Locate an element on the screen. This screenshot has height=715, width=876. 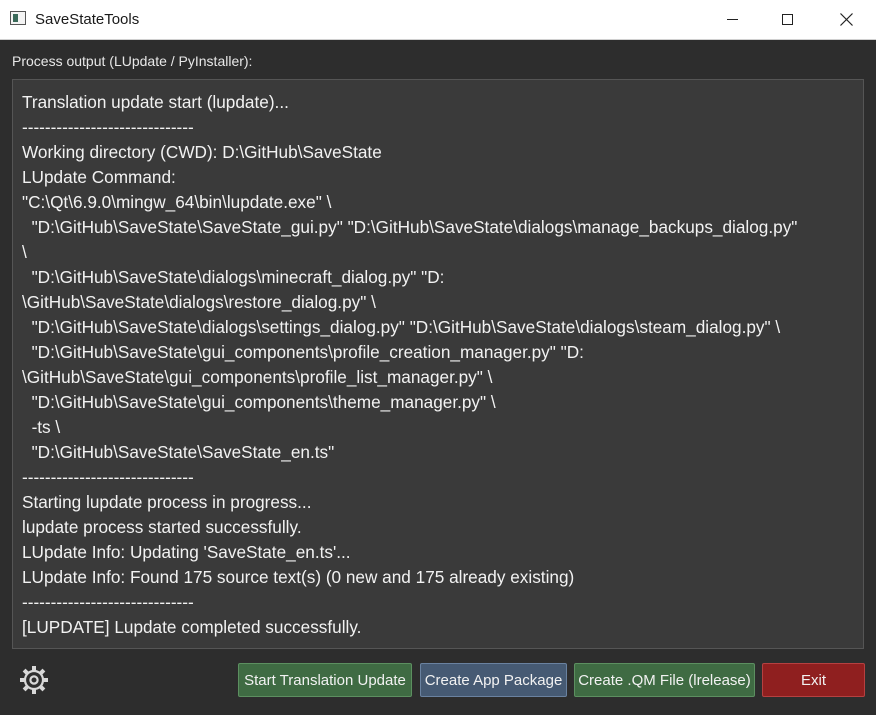
maximize-icon is located at coordinates (787, 19).